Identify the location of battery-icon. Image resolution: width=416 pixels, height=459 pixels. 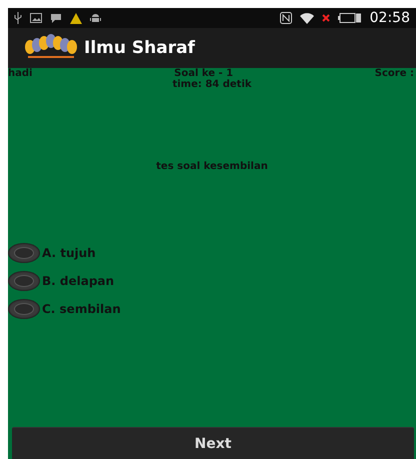
(350, 18).